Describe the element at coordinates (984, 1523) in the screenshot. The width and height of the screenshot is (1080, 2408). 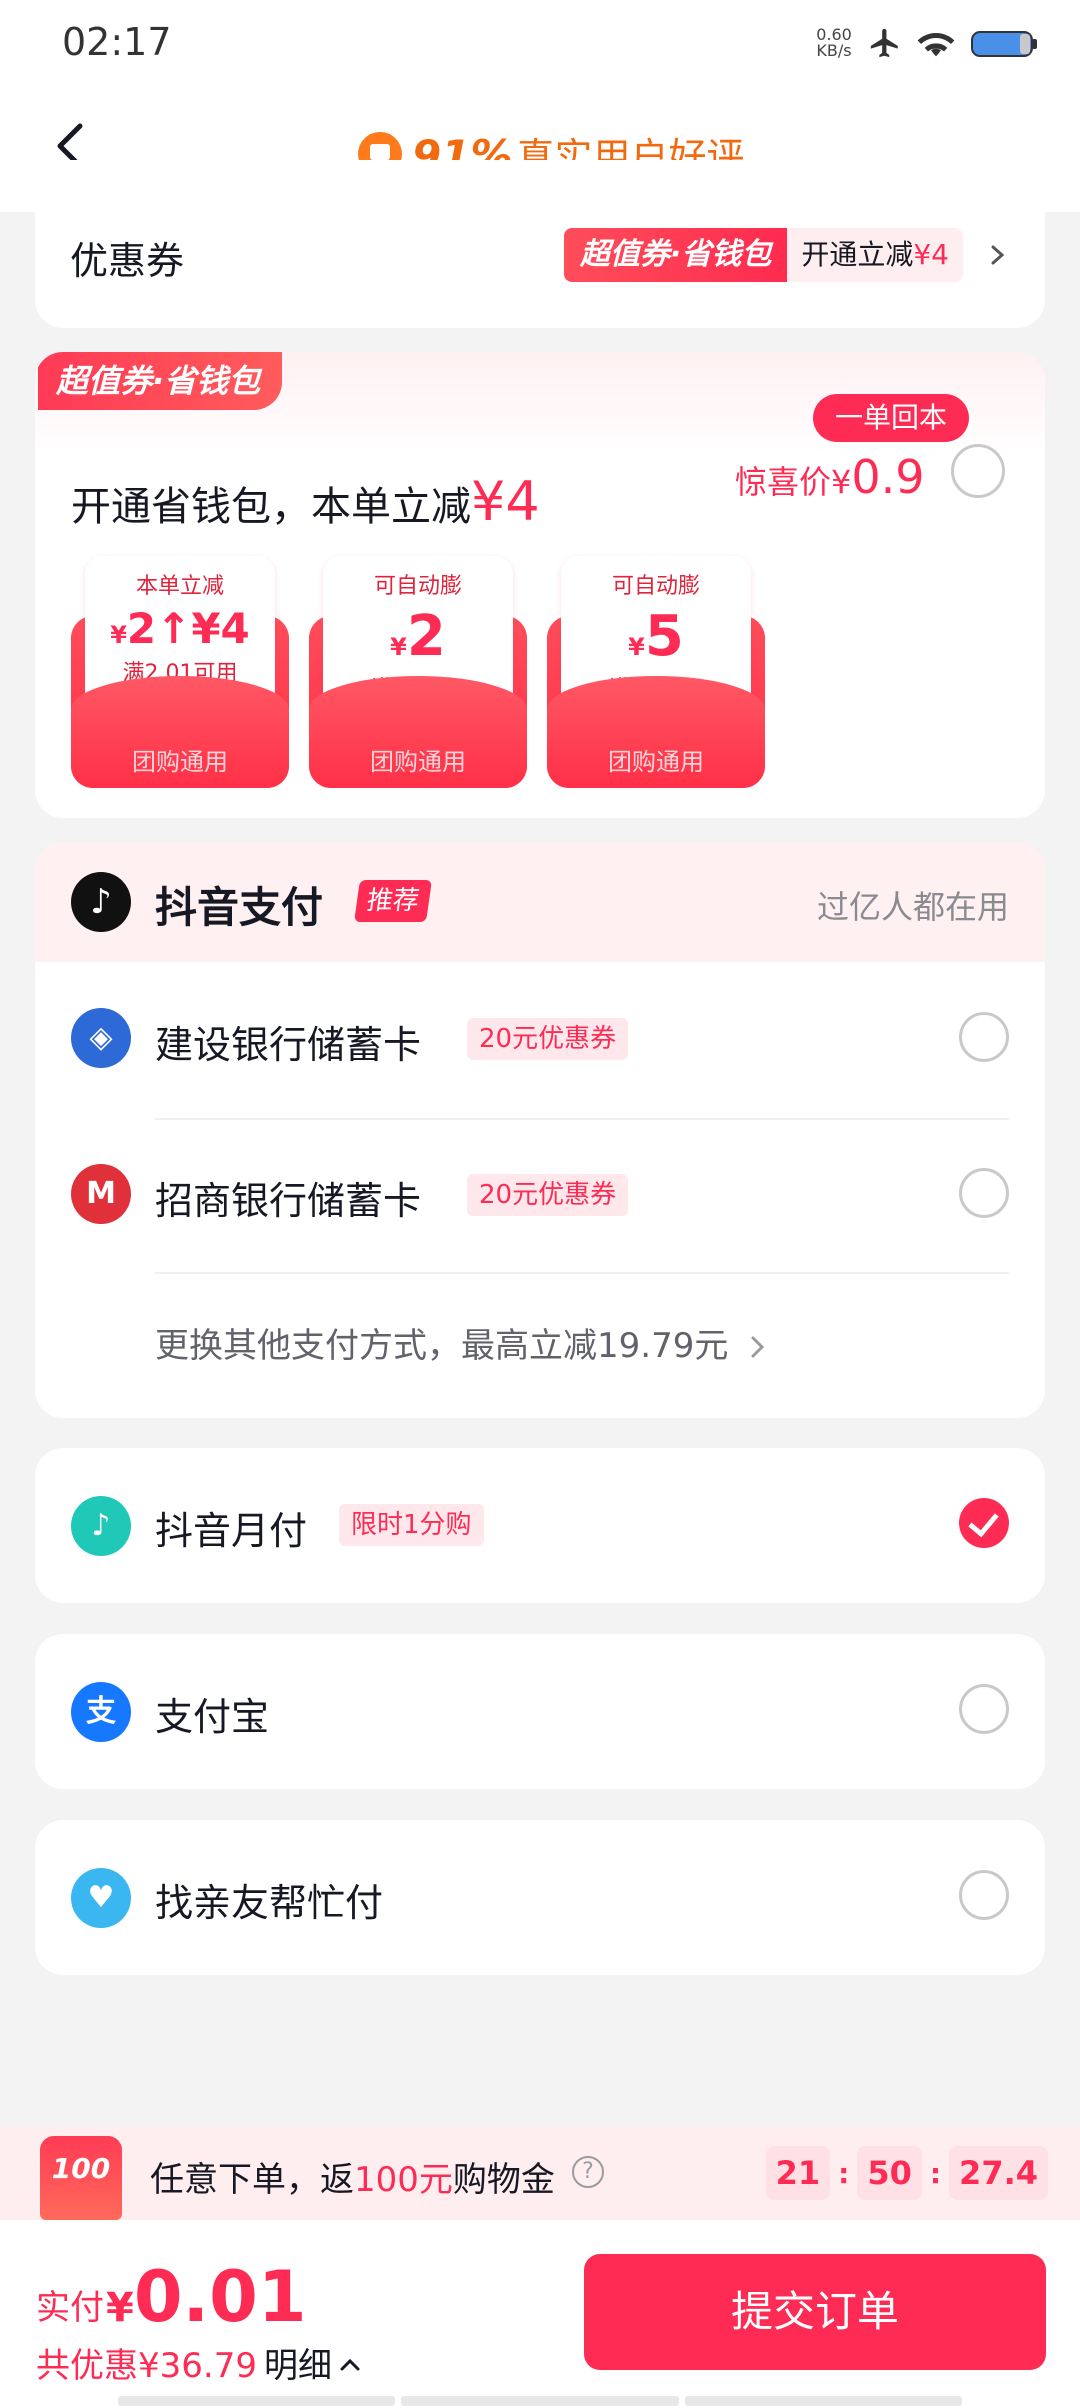
I see `checked-radio-icon` at that location.